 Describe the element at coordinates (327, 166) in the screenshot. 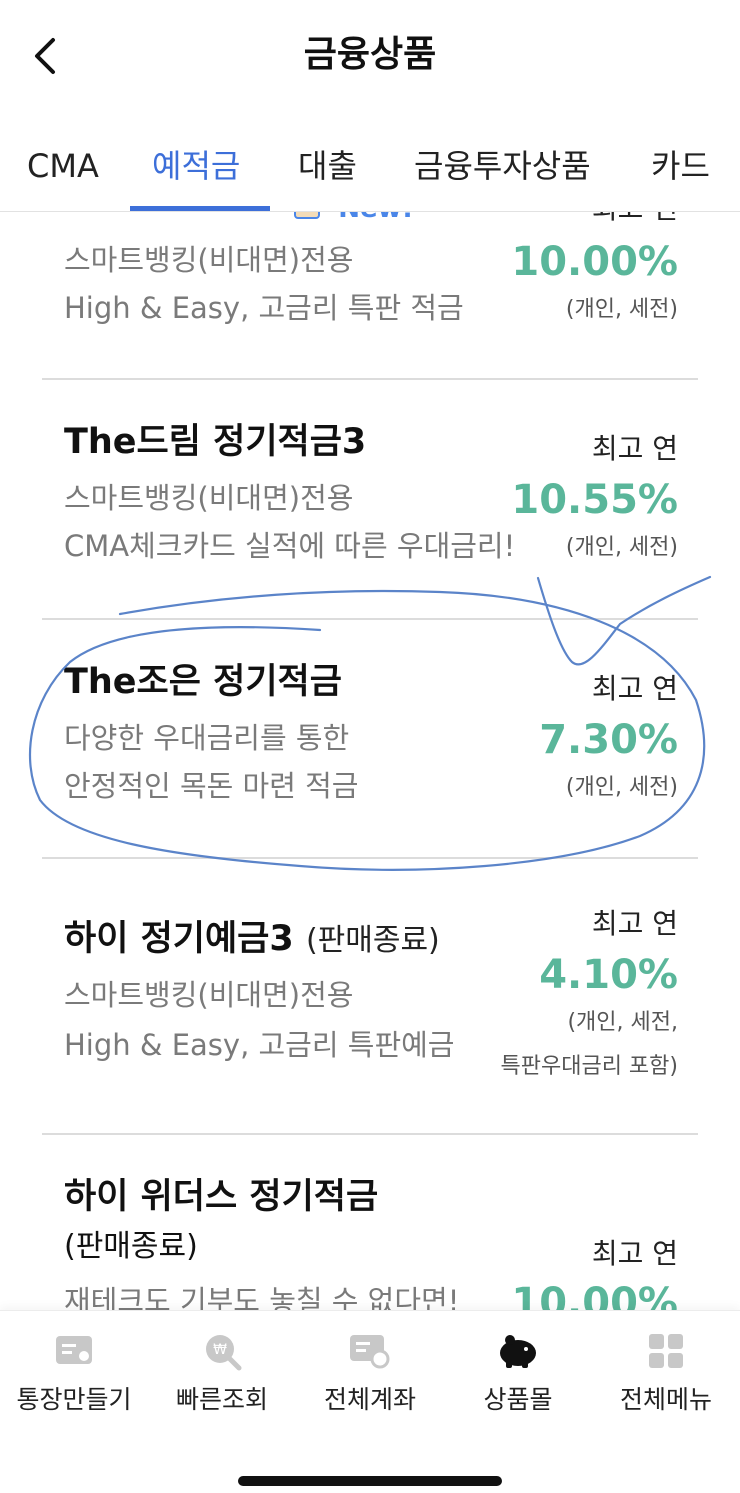

I see `tab-loans: 대출` at that location.